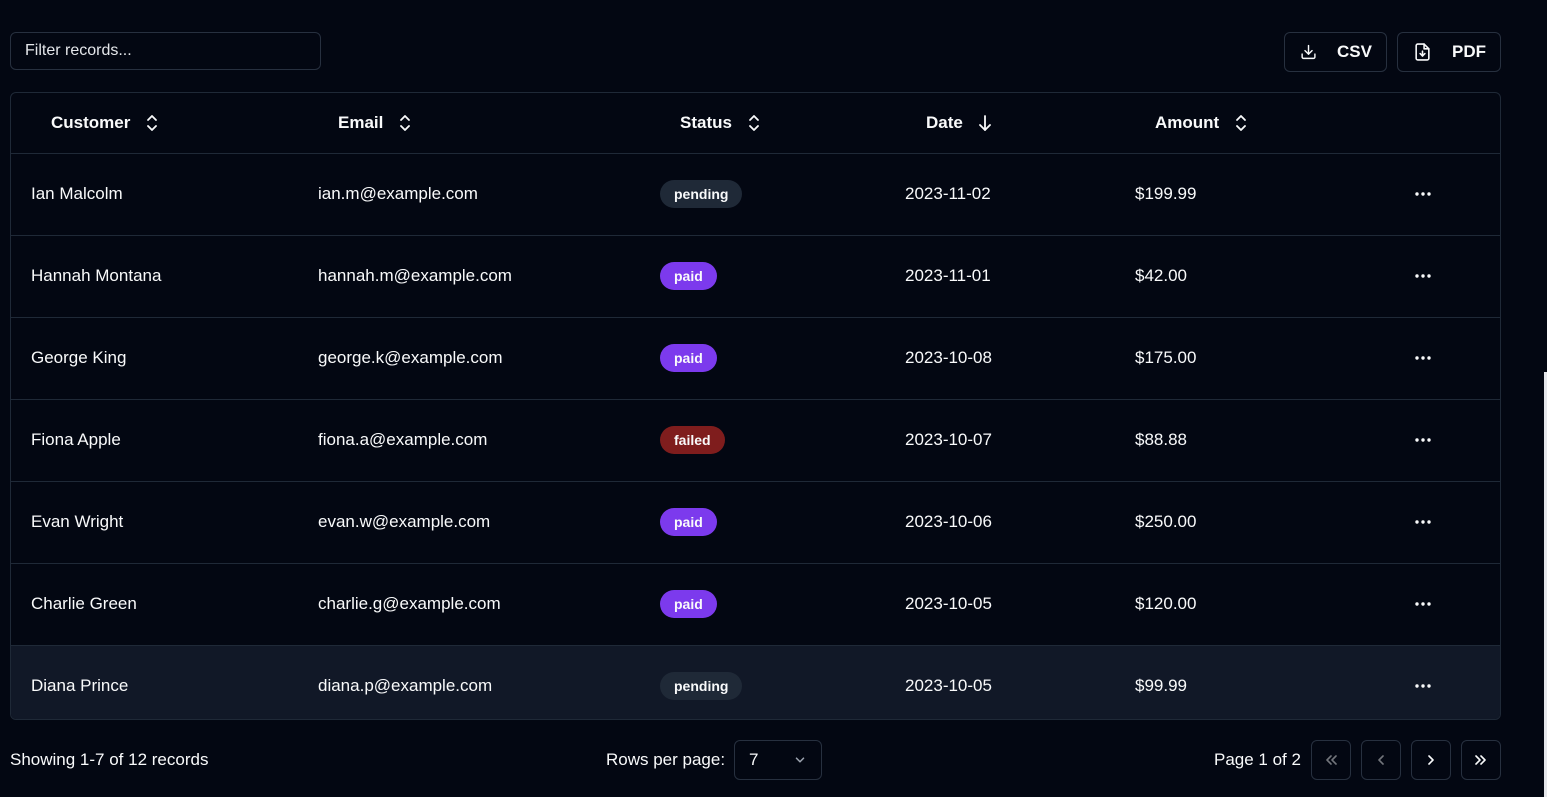  Describe the element at coordinates (77, 521) in the screenshot. I see `customer-cell: Evan Wright` at that location.